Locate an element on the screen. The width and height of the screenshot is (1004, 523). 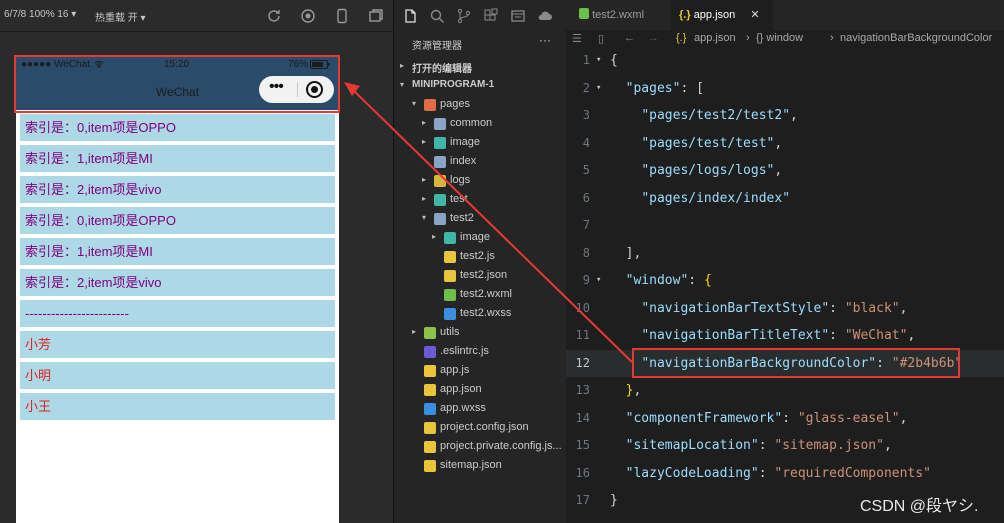
tab-app-json: {.} app.json ✕ is located at coordinates (722, 15).